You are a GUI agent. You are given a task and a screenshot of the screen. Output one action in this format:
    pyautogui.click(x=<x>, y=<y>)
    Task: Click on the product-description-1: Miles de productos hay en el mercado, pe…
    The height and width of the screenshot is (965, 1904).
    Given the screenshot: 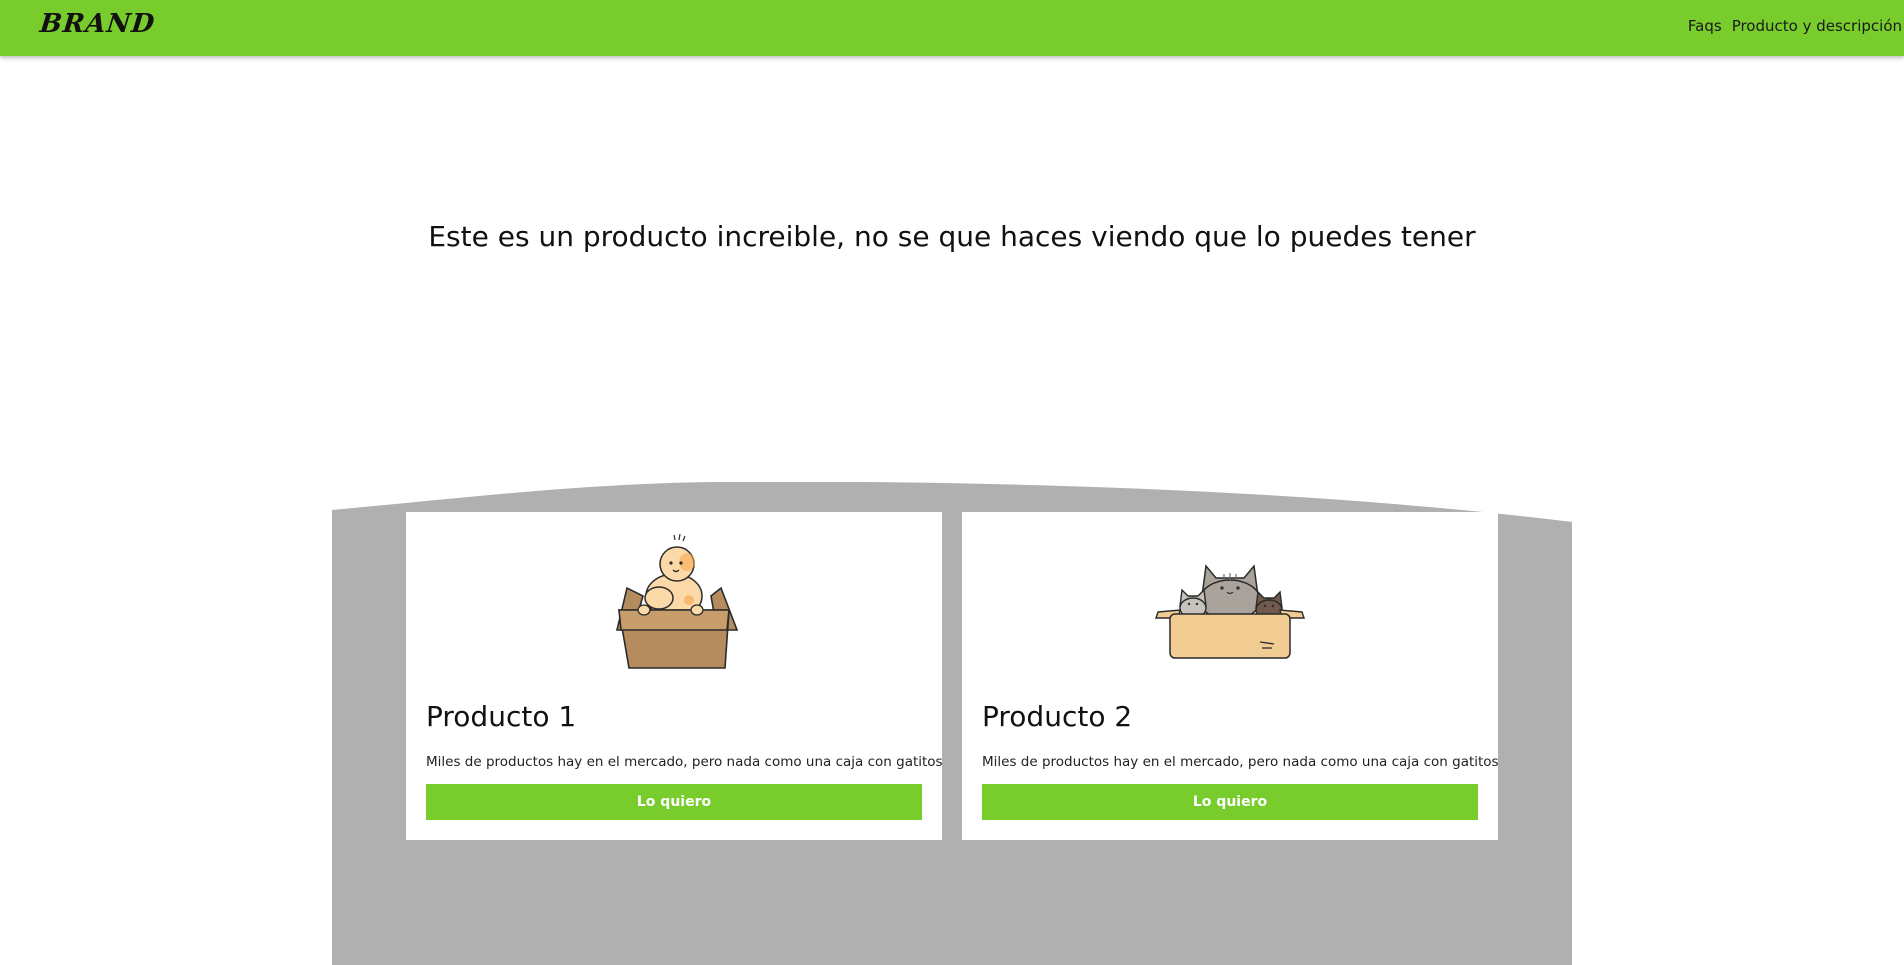 What is the action you would take?
    pyautogui.click(x=684, y=762)
    